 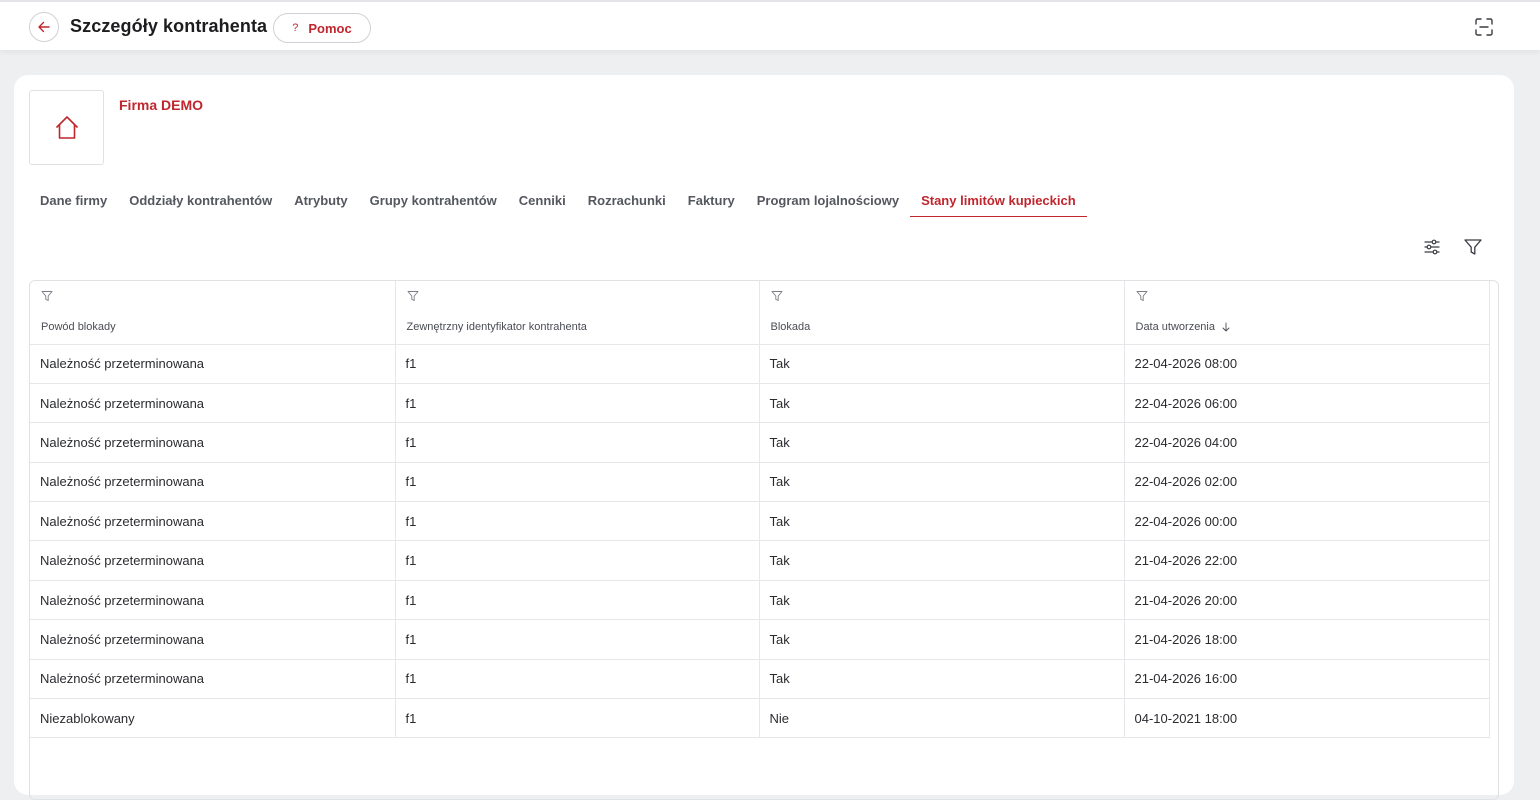 I want to click on arrow-down-icon, so click(x=1226, y=327).